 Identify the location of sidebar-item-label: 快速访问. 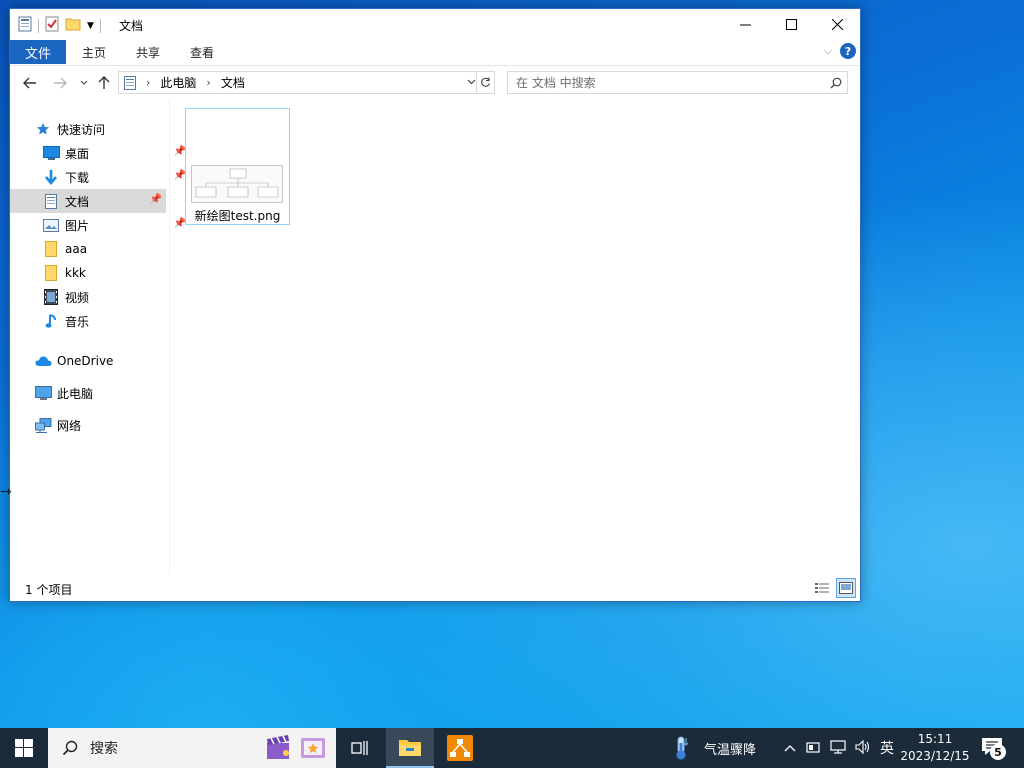
(81, 129).